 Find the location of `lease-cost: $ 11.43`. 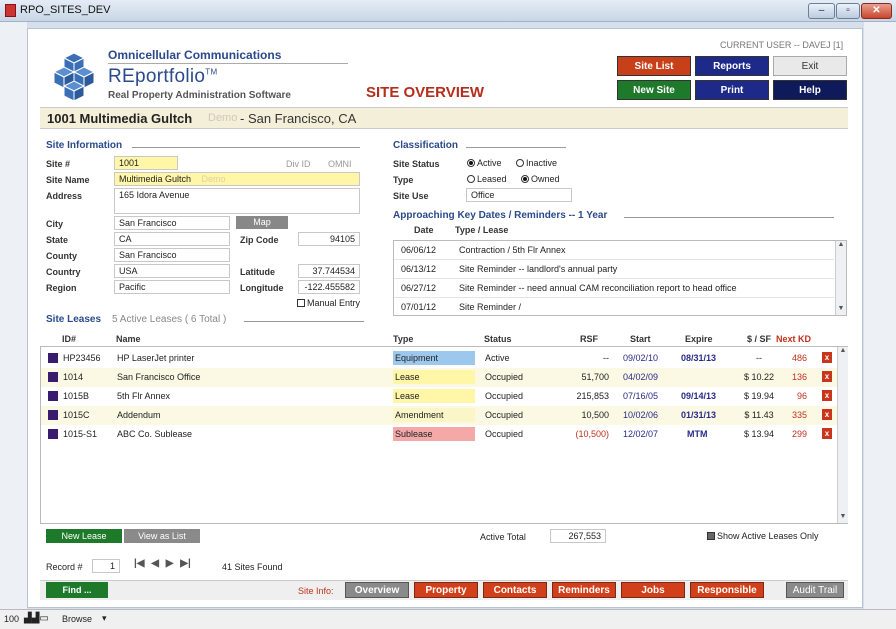

lease-cost: $ 11.43 is located at coordinates (759, 415).